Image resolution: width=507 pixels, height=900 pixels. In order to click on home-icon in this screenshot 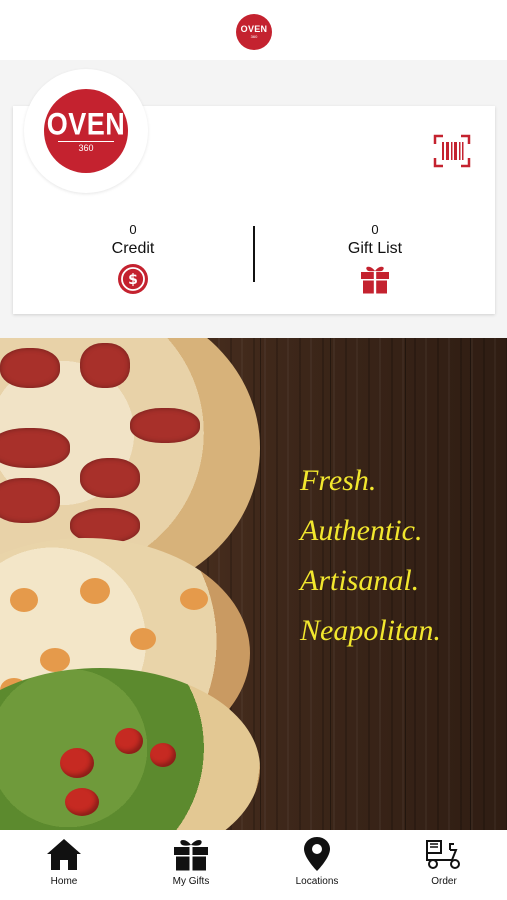, I will do `click(64, 854)`.